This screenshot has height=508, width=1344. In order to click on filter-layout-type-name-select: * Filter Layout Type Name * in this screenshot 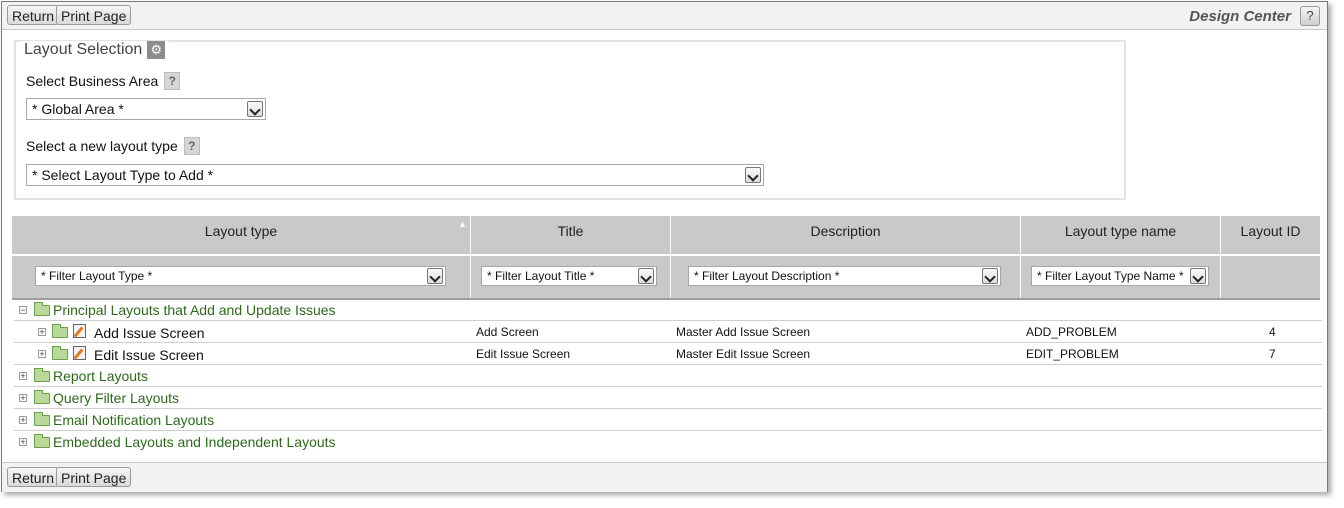, I will do `click(1120, 276)`.